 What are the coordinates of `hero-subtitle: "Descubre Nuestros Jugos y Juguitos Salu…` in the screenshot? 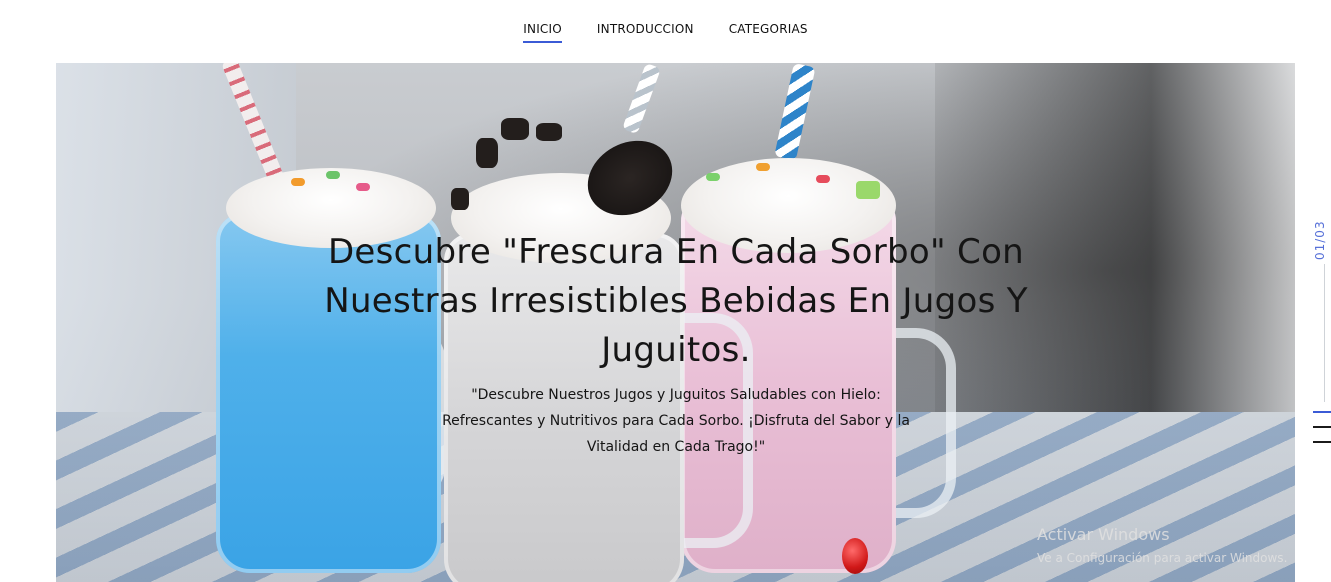 It's located at (676, 421).